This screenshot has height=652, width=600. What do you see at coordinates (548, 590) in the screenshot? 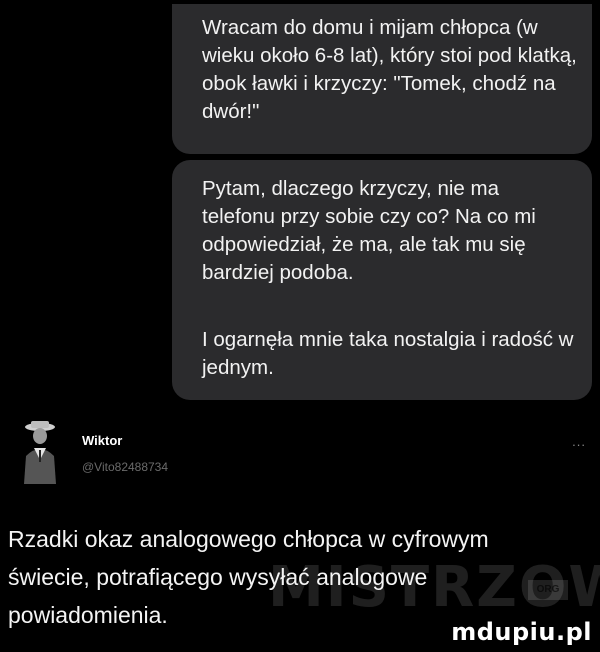
I see `watermark-badge: ORG` at bounding box center [548, 590].